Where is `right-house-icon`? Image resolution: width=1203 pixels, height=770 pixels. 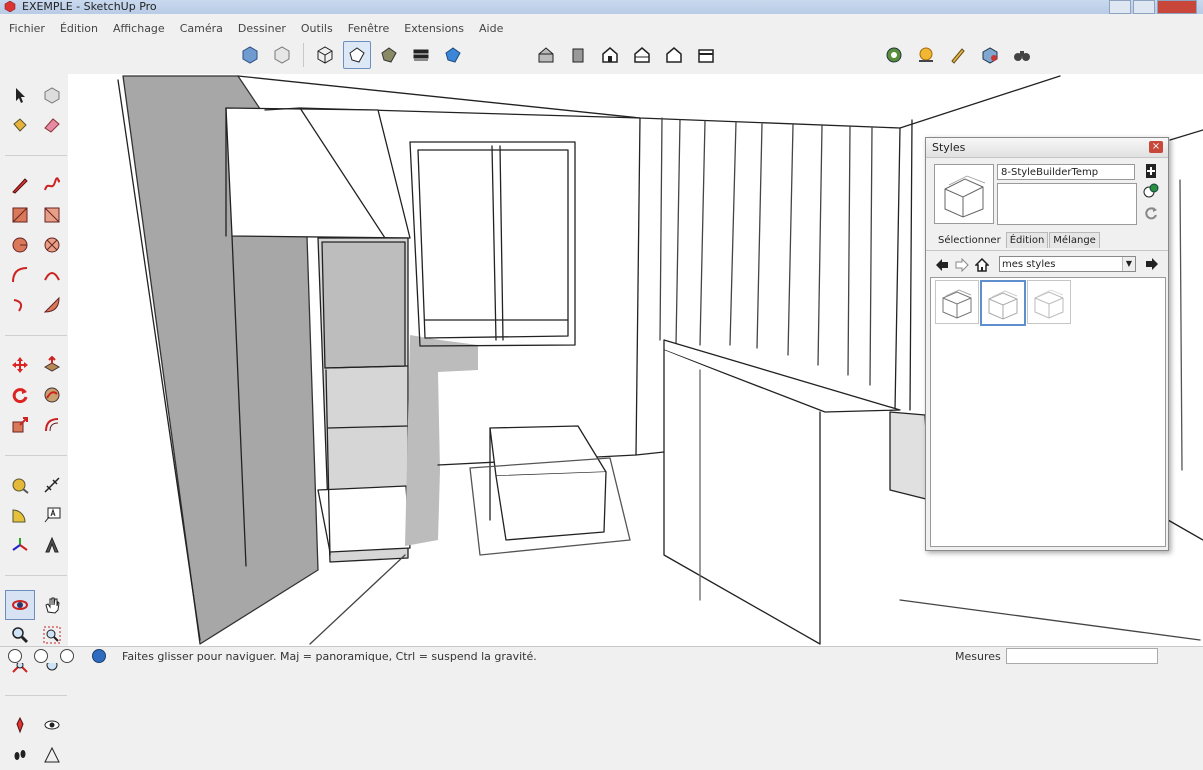
right-house-icon is located at coordinates (610, 55).